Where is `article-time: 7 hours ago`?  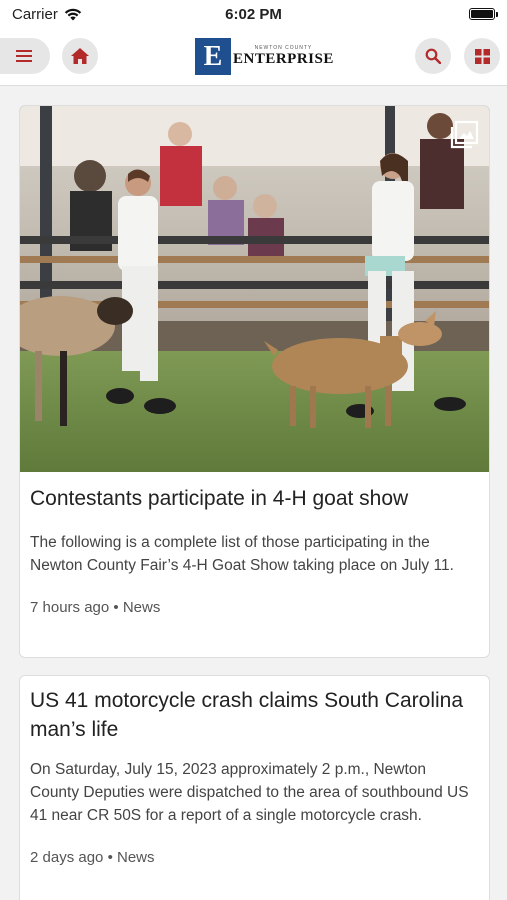
article-time: 7 hours ago is located at coordinates (70, 607).